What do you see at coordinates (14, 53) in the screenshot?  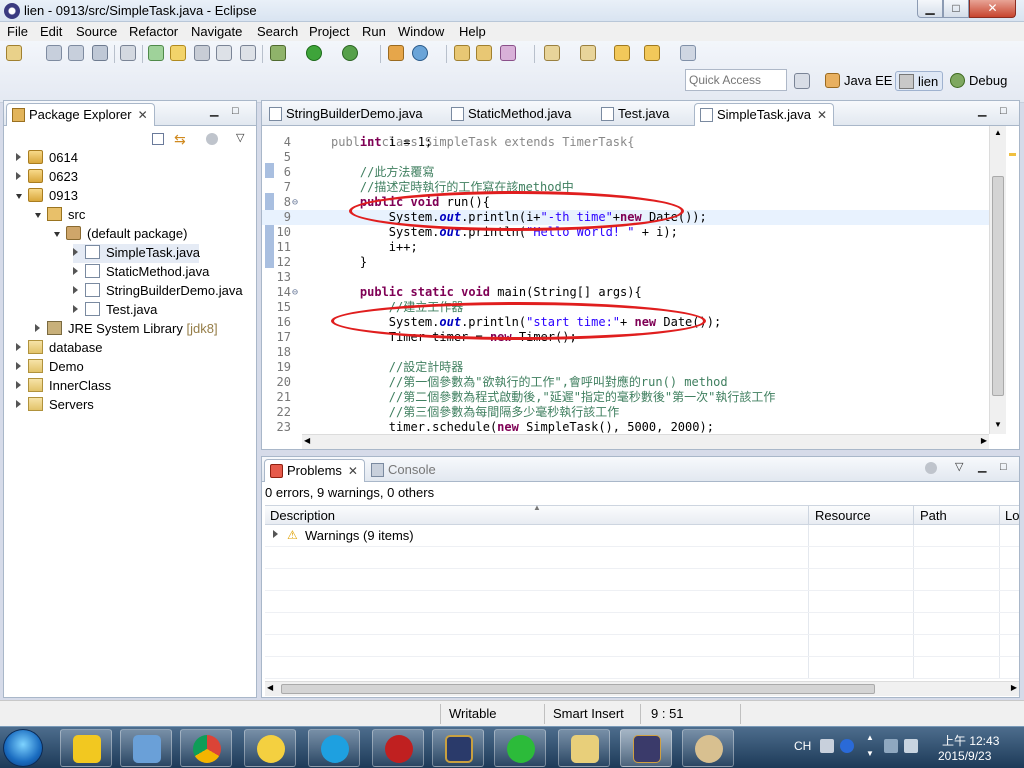 I see `new-icon` at bounding box center [14, 53].